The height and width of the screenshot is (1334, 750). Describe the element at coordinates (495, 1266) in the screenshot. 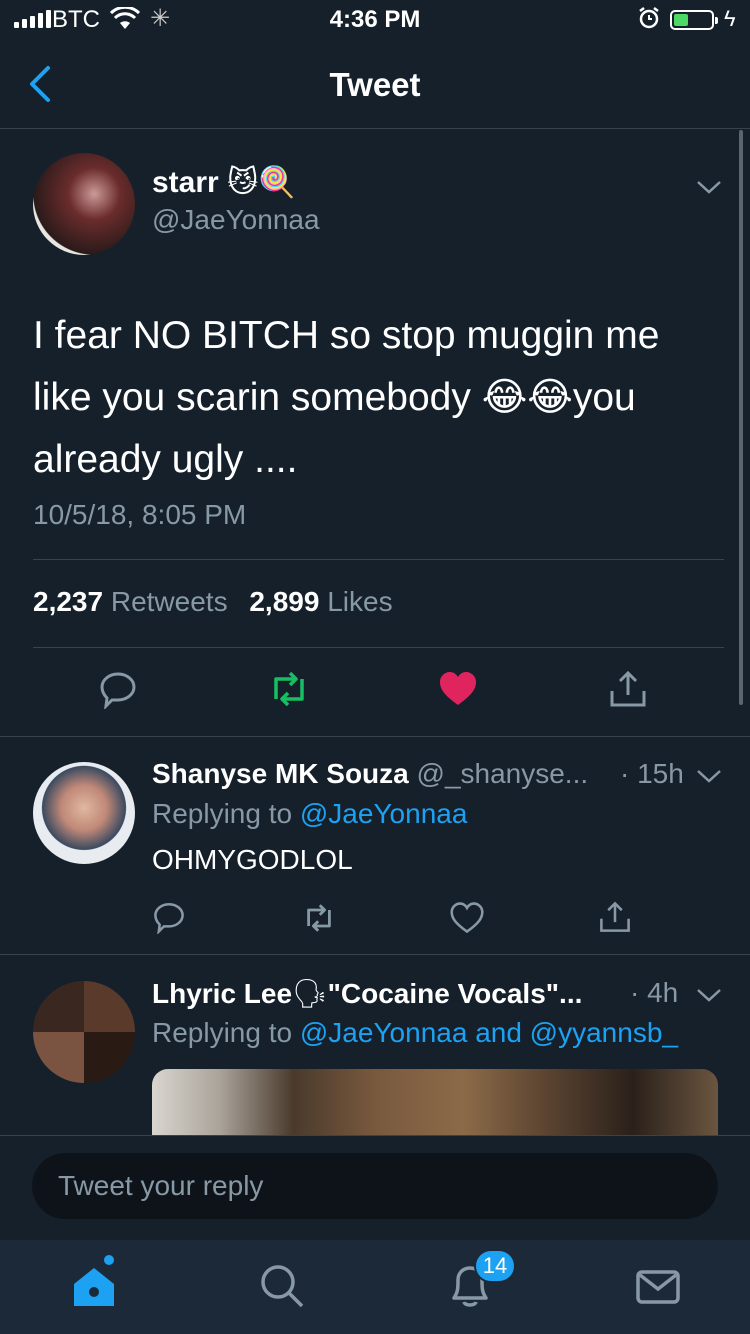

I see `notifications-badge: 14` at that location.